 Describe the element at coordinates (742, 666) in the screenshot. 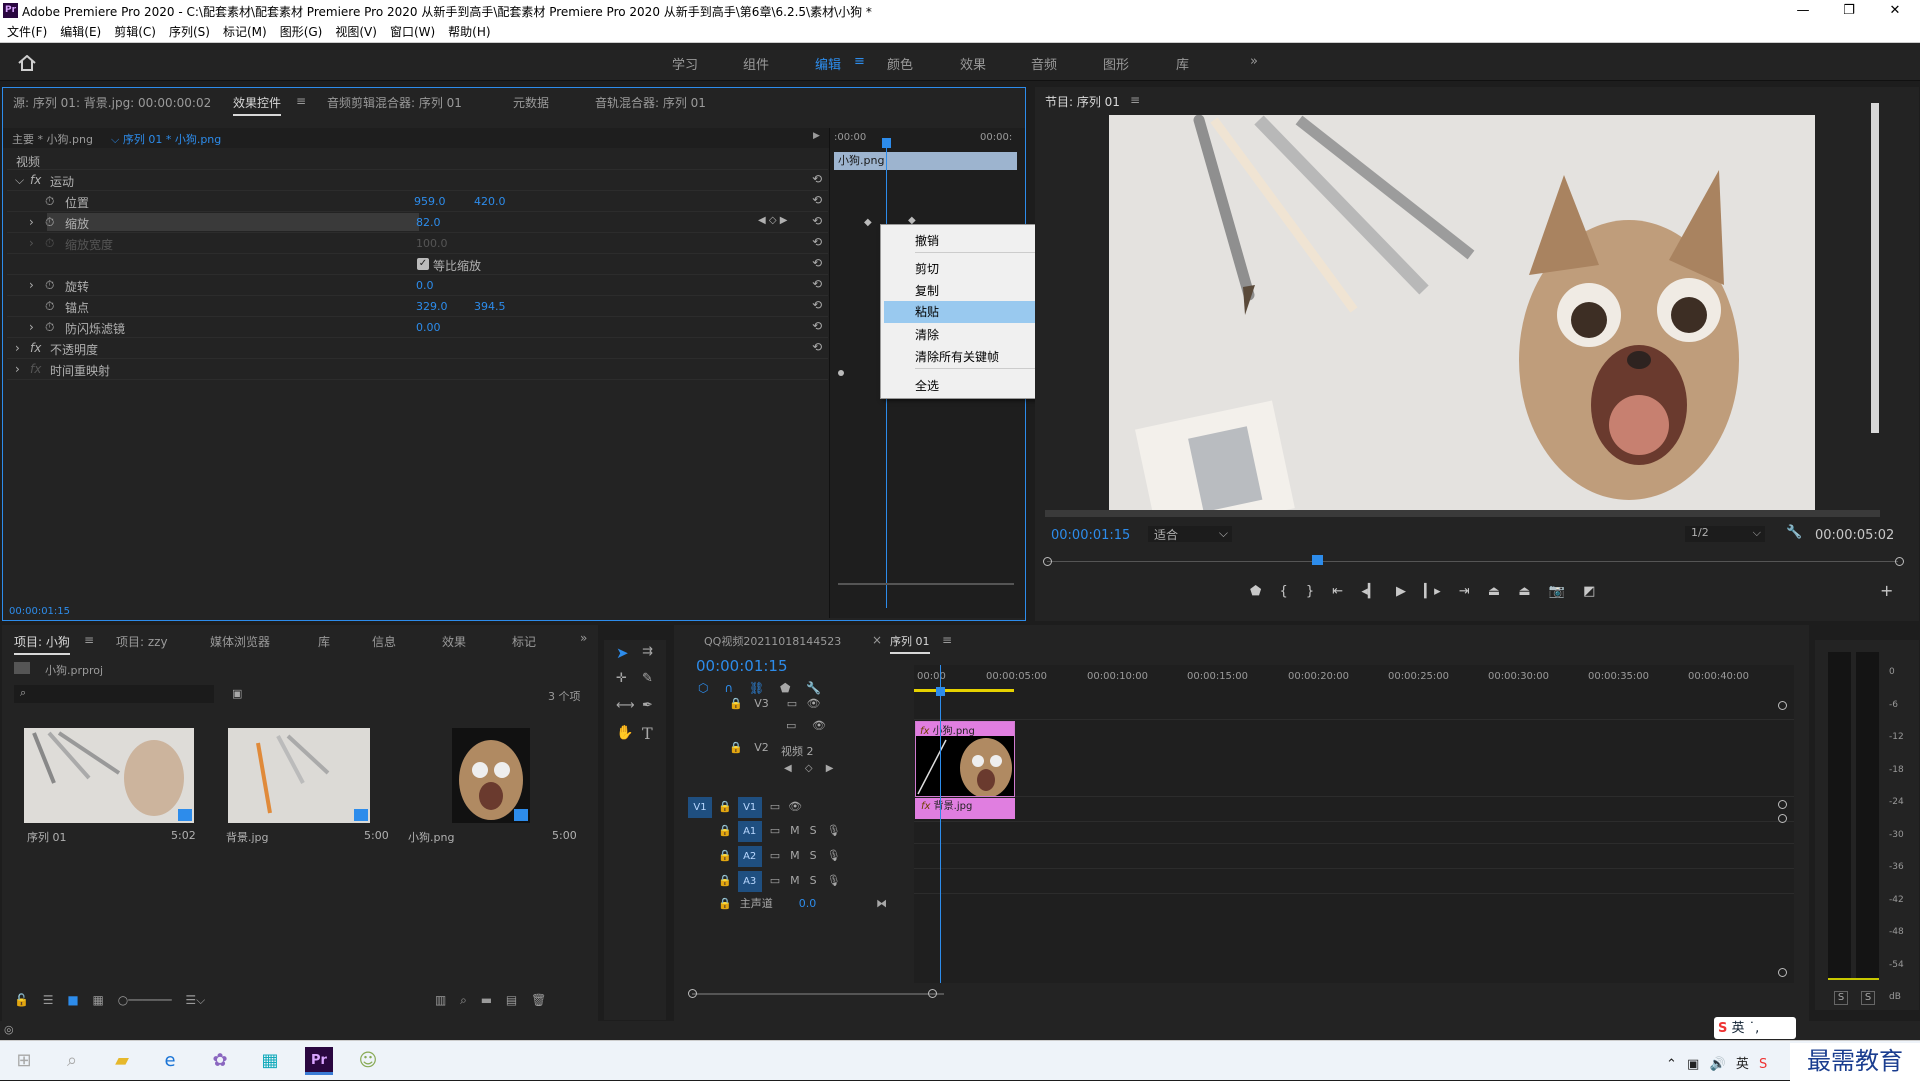

I see `timeline-timecode: 00:00:01:15` at that location.